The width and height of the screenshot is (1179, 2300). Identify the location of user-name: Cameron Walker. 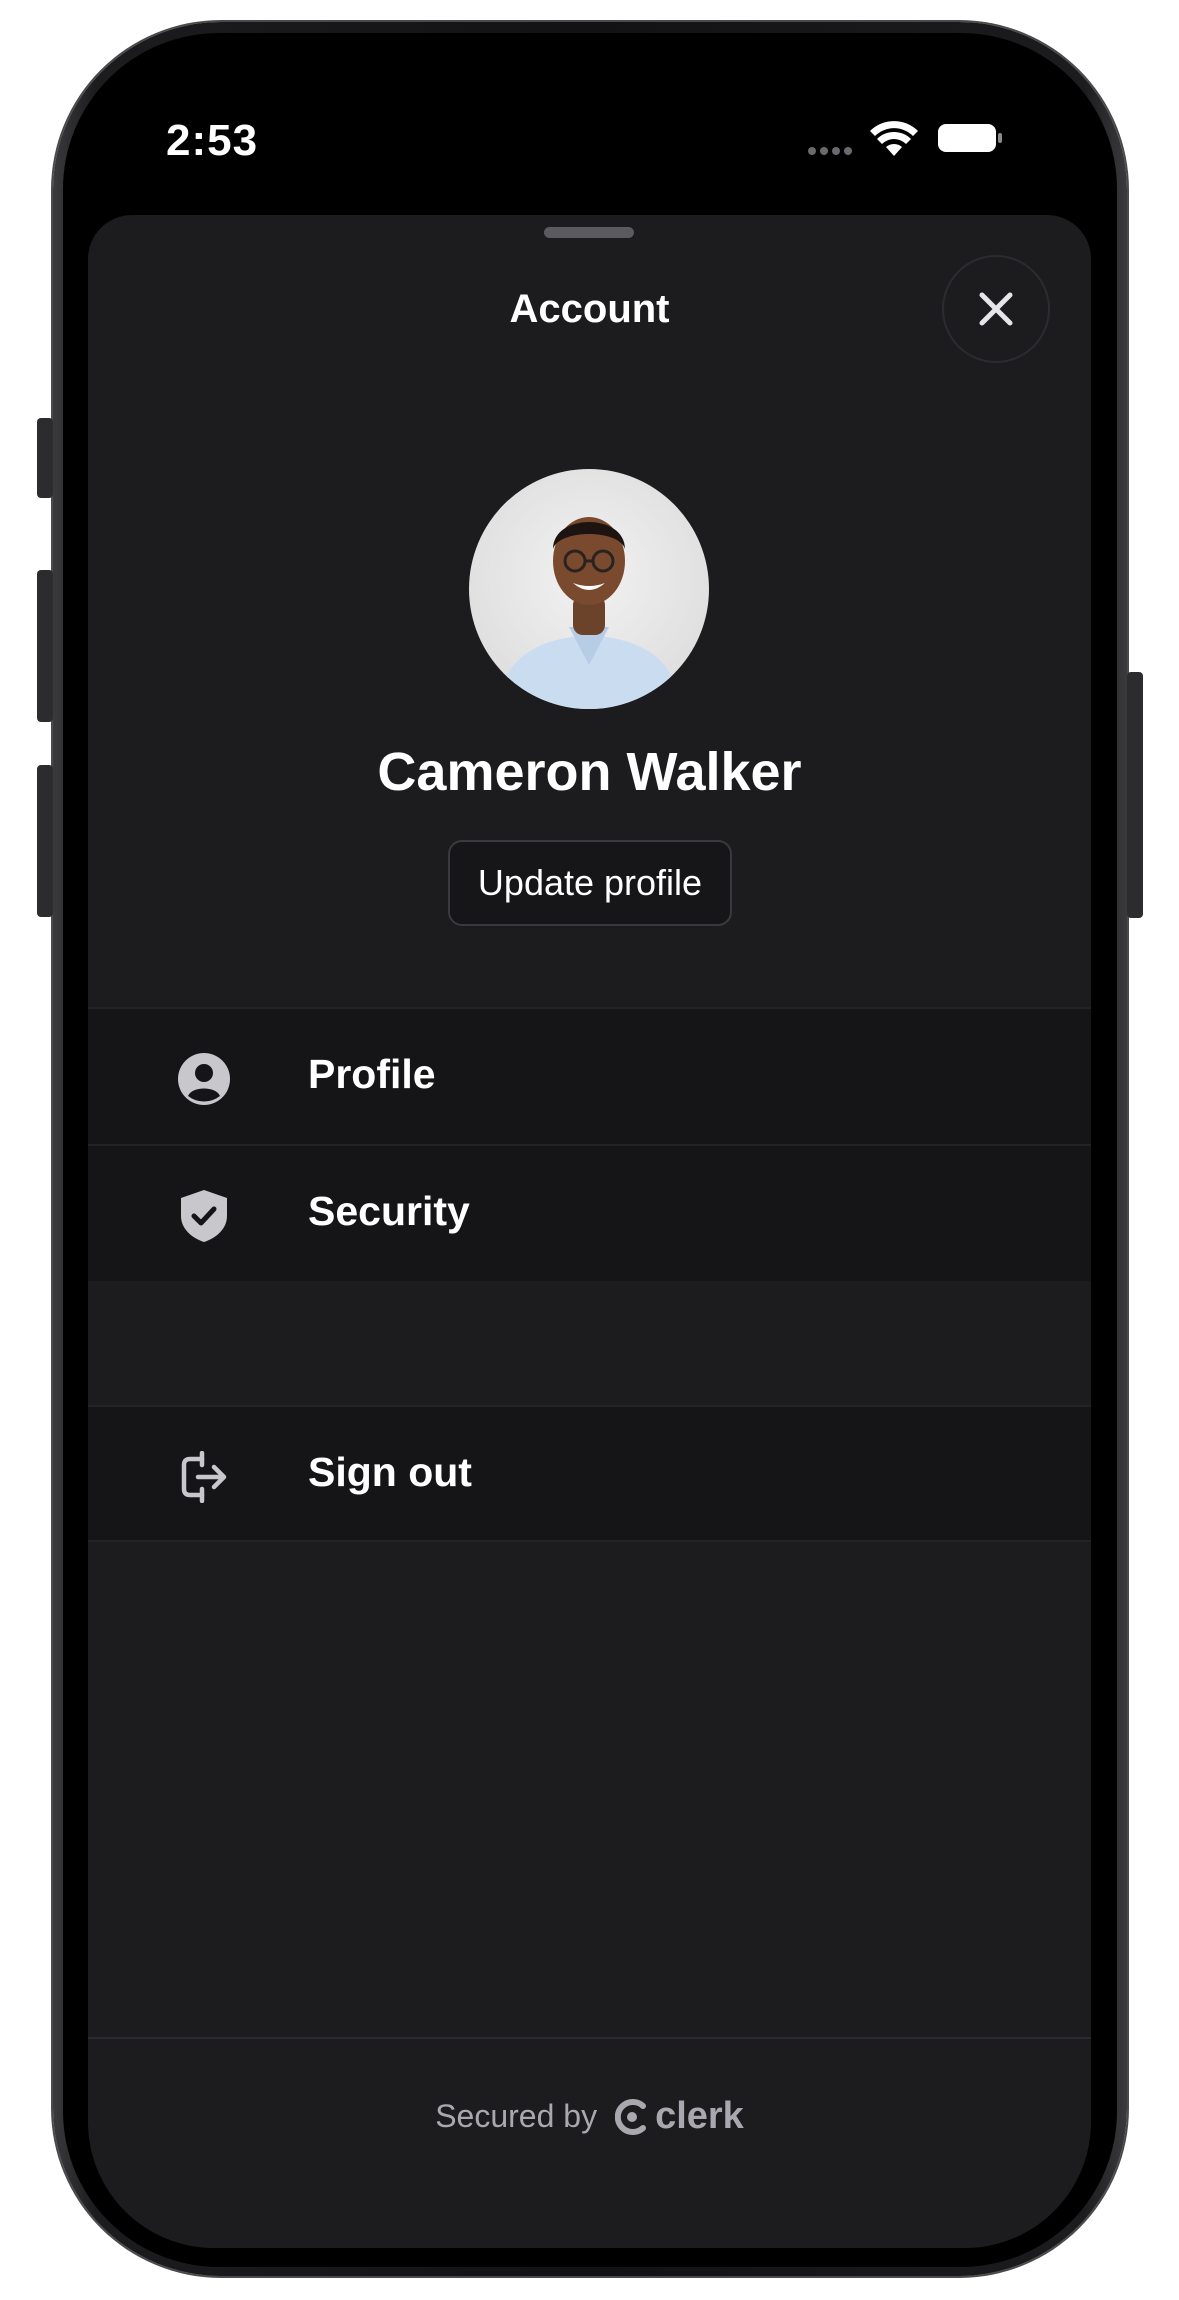
(589, 772).